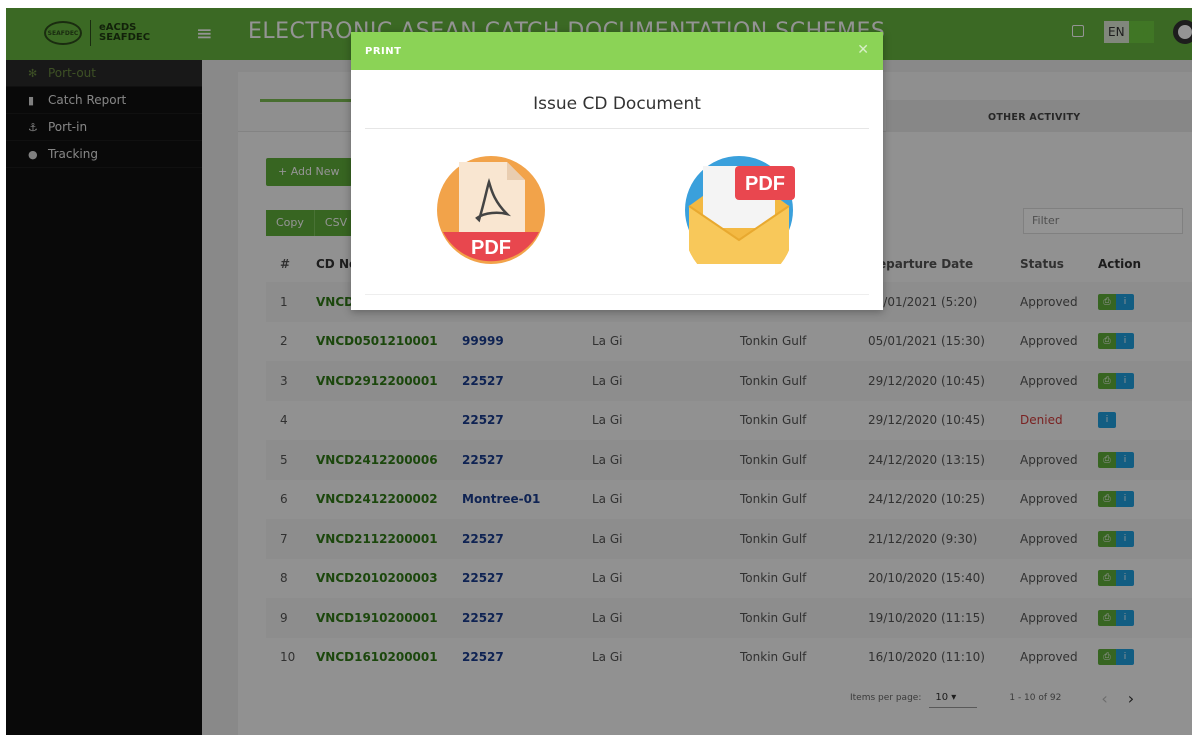 This screenshot has width=1192, height=735. I want to click on modal-header: PRINT ✕, so click(617, 51).